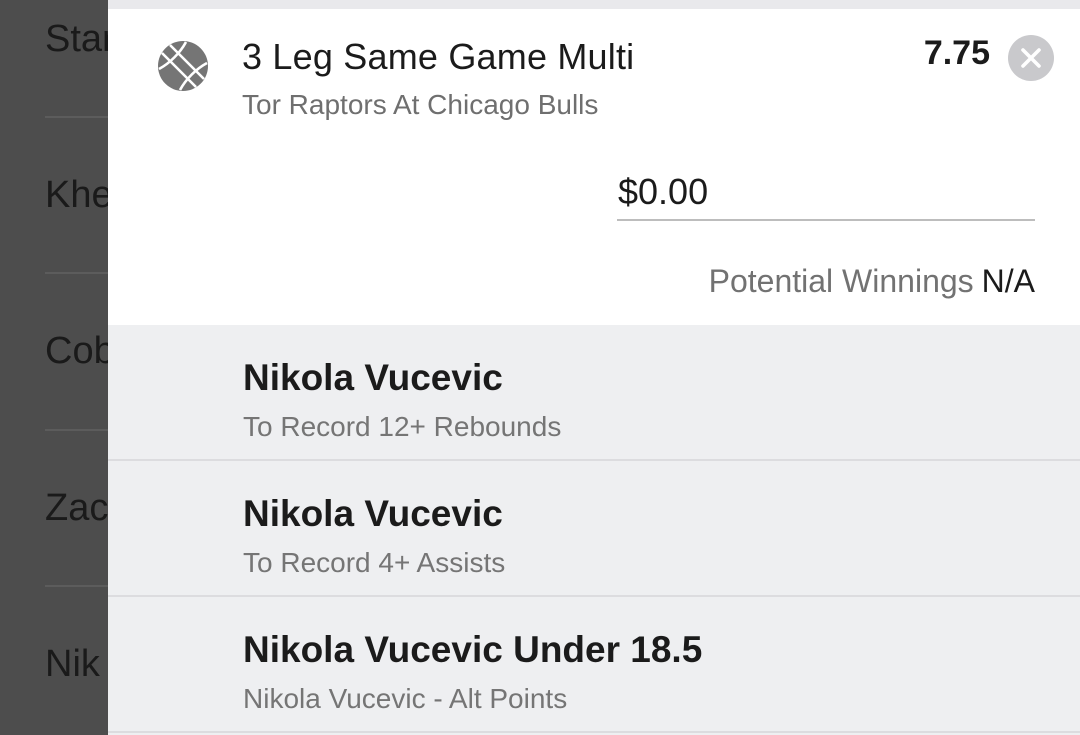 Image resolution: width=1080 pixels, height=735 pixels. I want to click on close-icon, so click(1031, 58).